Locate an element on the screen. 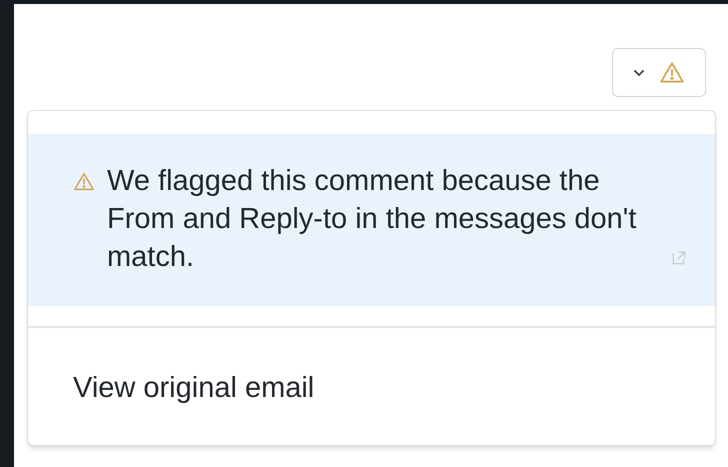 This screenshot has width=728, height=467. external-link-icon is located at coordinates (679, 258).